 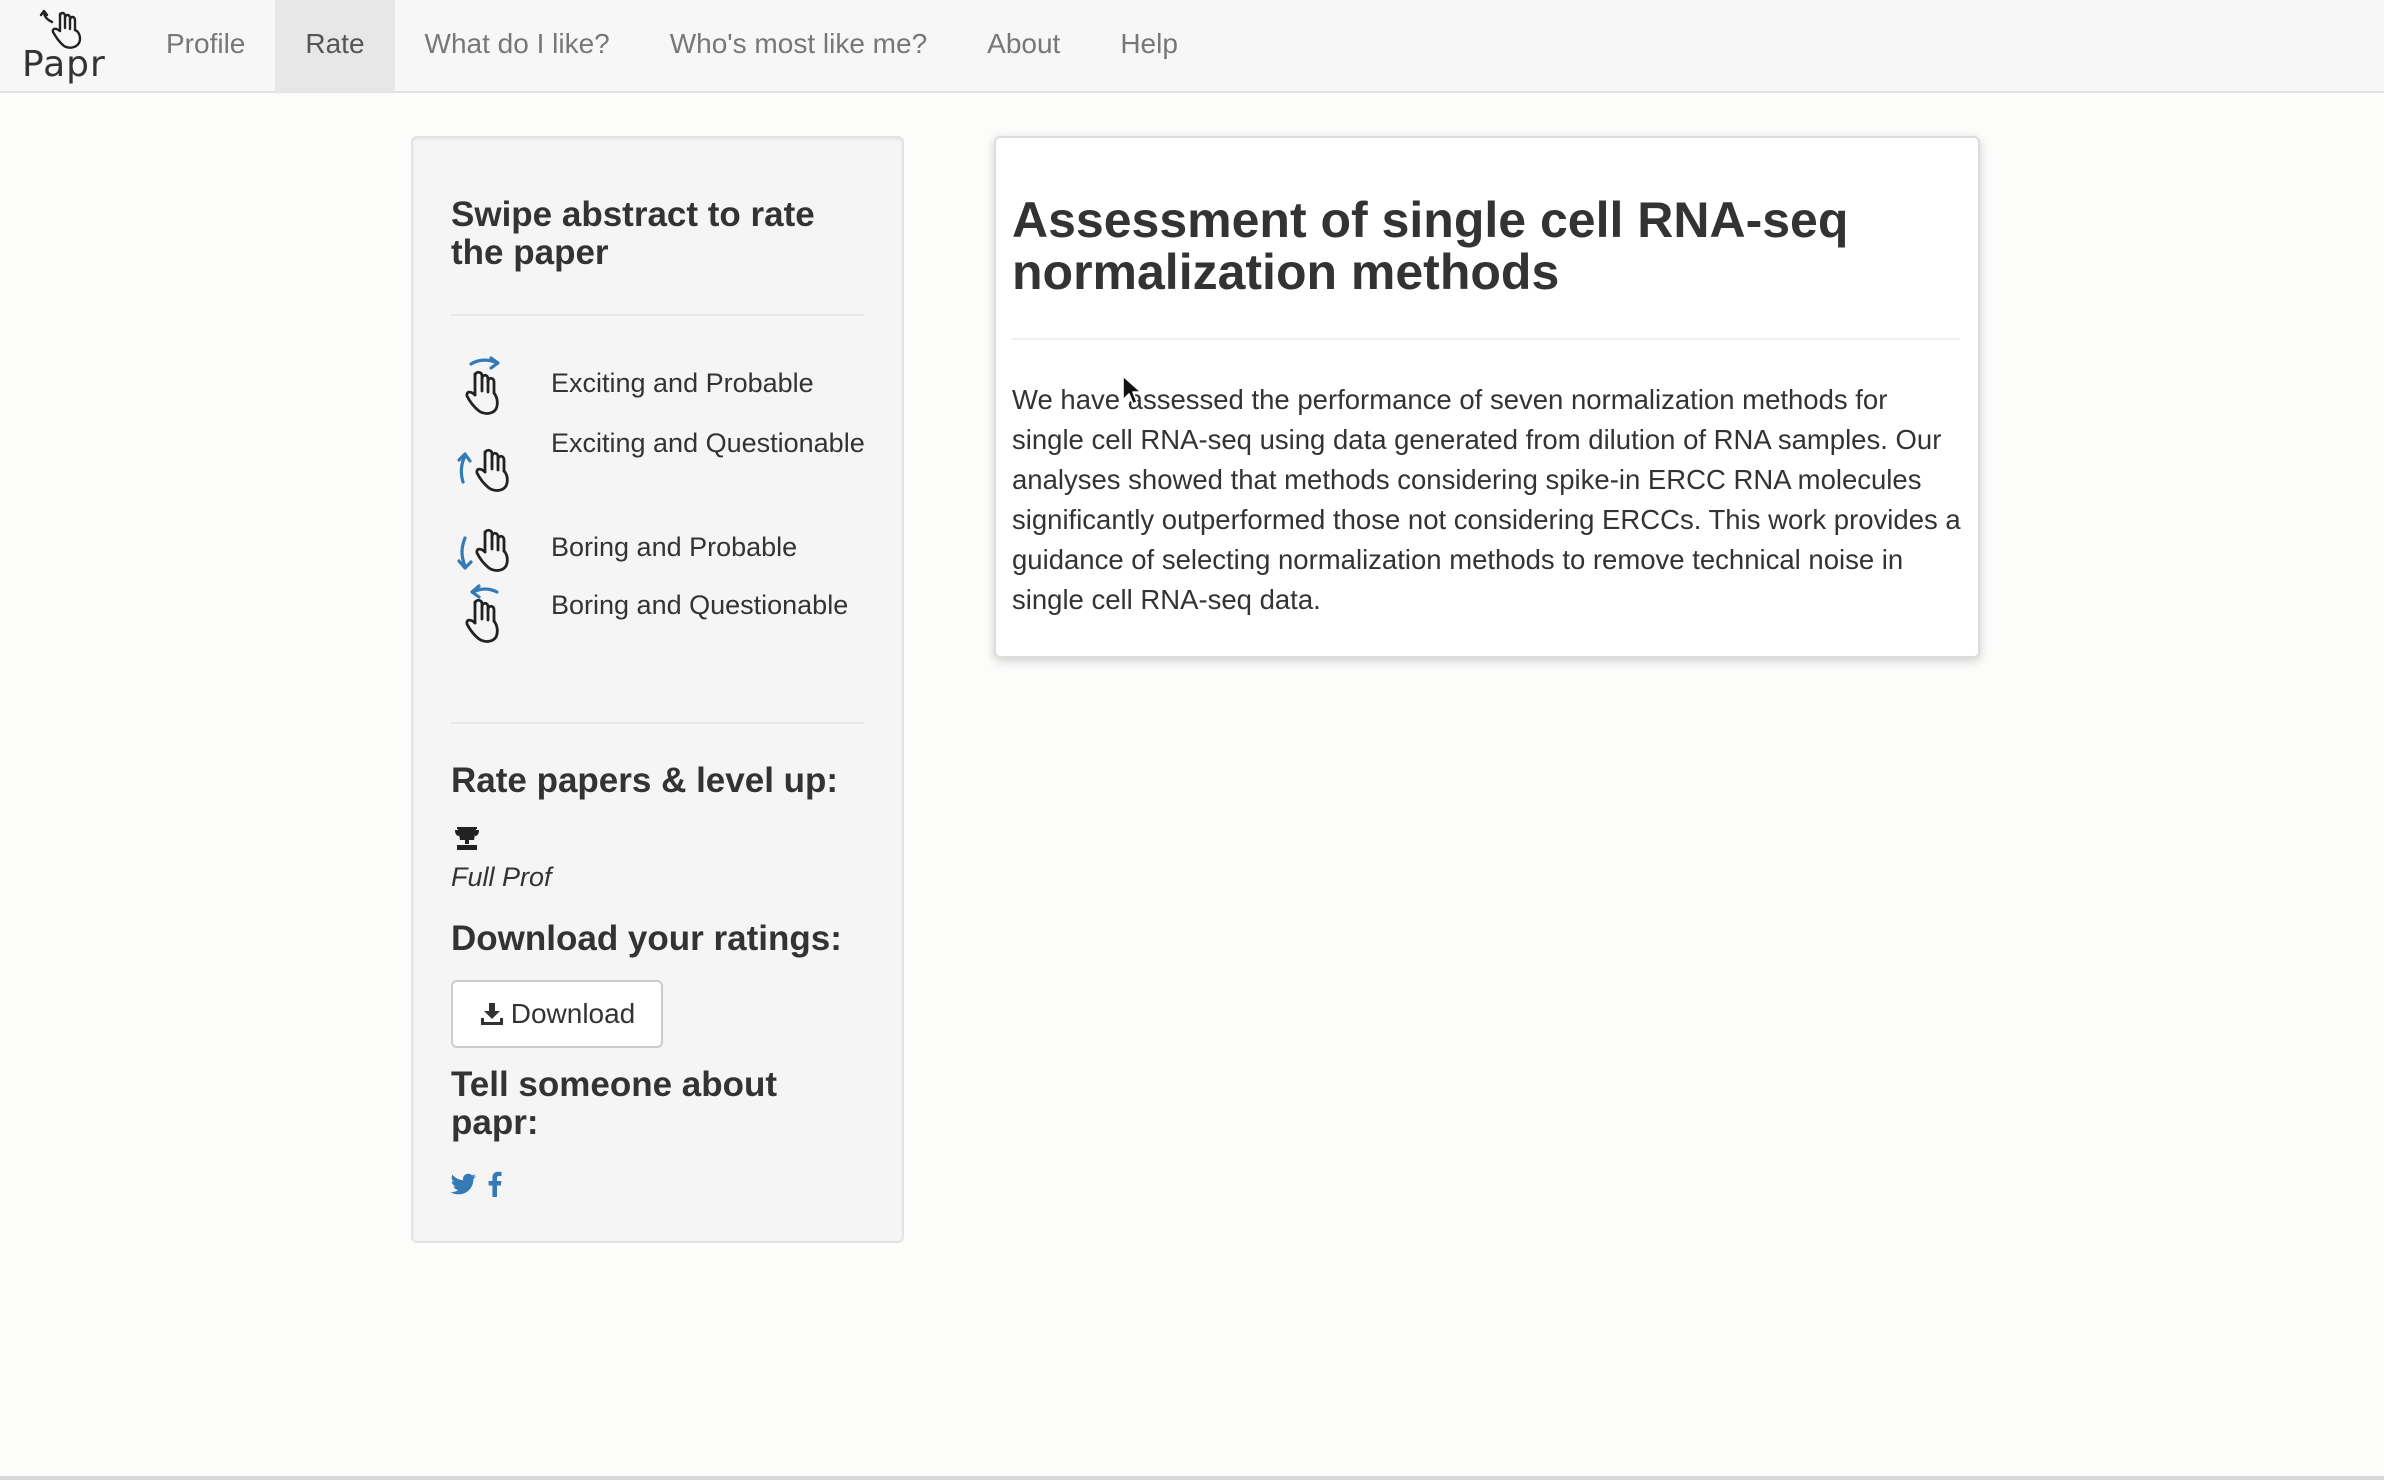 I want to click on download-button: Download, so click(x=557, y=1014).